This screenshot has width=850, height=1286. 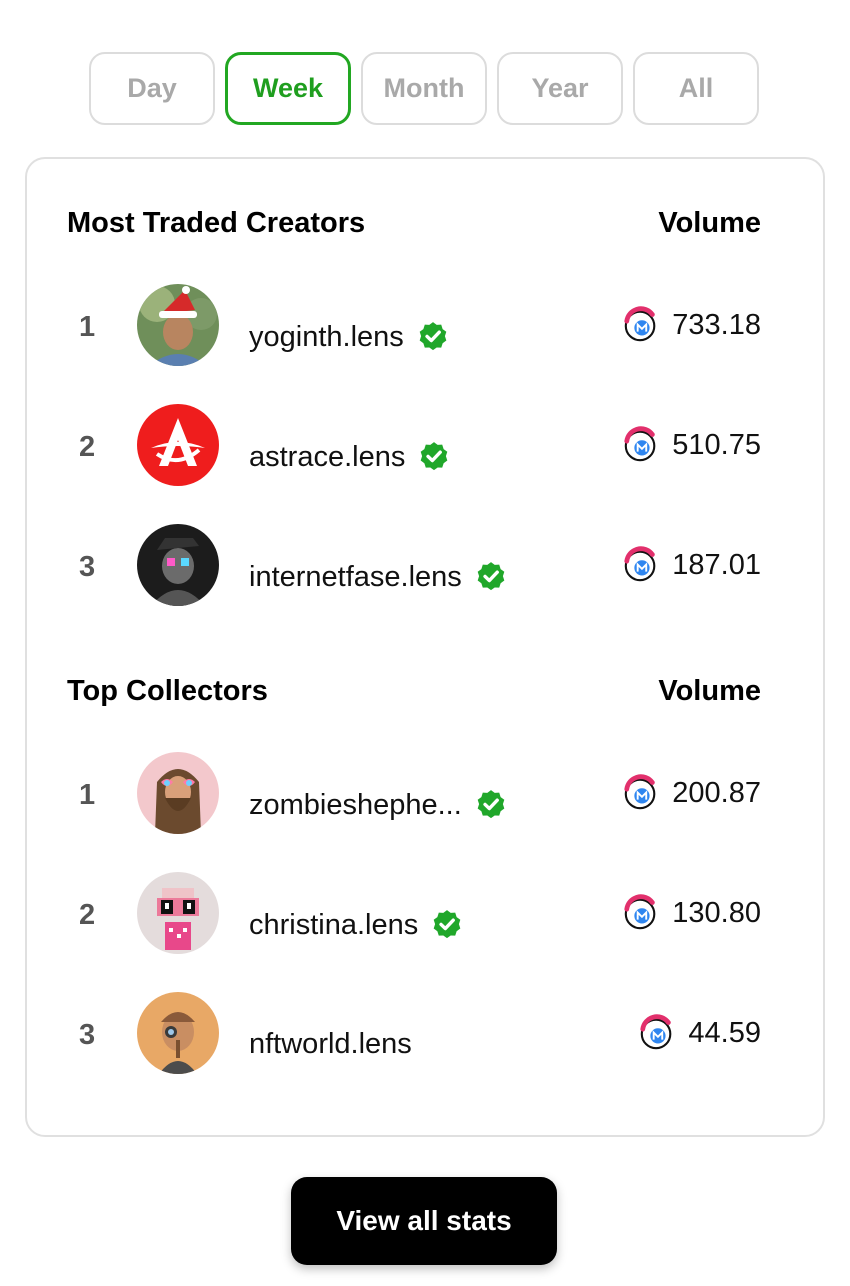 I want to click on period-tabs: Day Week Month Year All, so click(x=424, y=88).